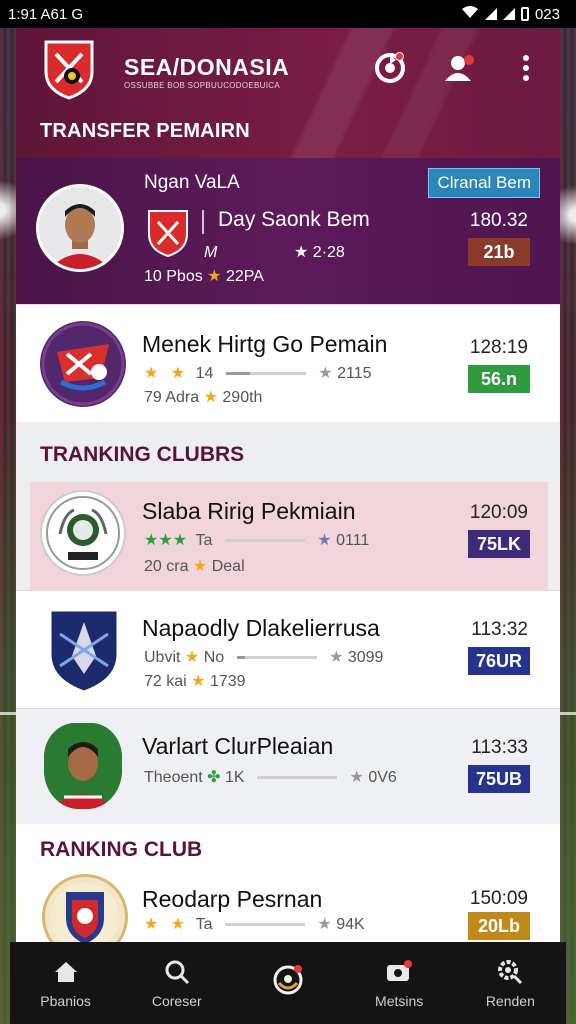  I want to click on stat-left: No, so click(214, 657).